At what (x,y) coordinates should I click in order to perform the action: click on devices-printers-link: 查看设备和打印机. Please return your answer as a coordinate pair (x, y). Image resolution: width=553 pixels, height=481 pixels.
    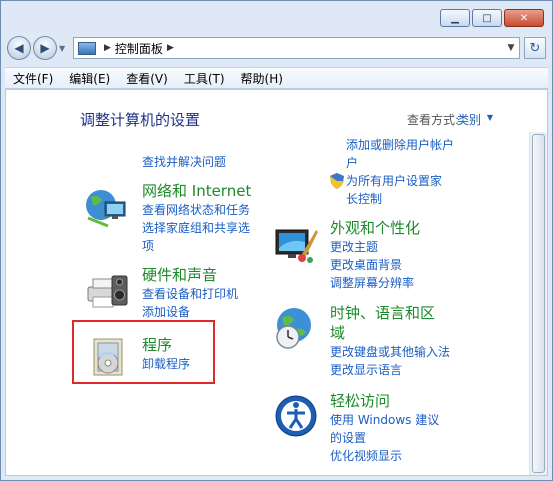
    Looking at the image, I should click on (190, 294).